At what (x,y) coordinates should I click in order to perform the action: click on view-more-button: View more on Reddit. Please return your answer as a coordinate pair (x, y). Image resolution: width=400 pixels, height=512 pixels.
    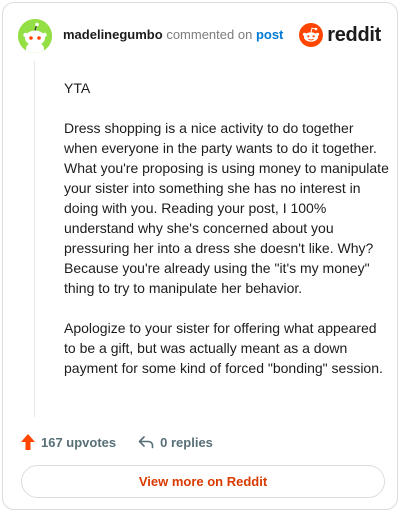
    Looking at the image, I should click on (203, 481).